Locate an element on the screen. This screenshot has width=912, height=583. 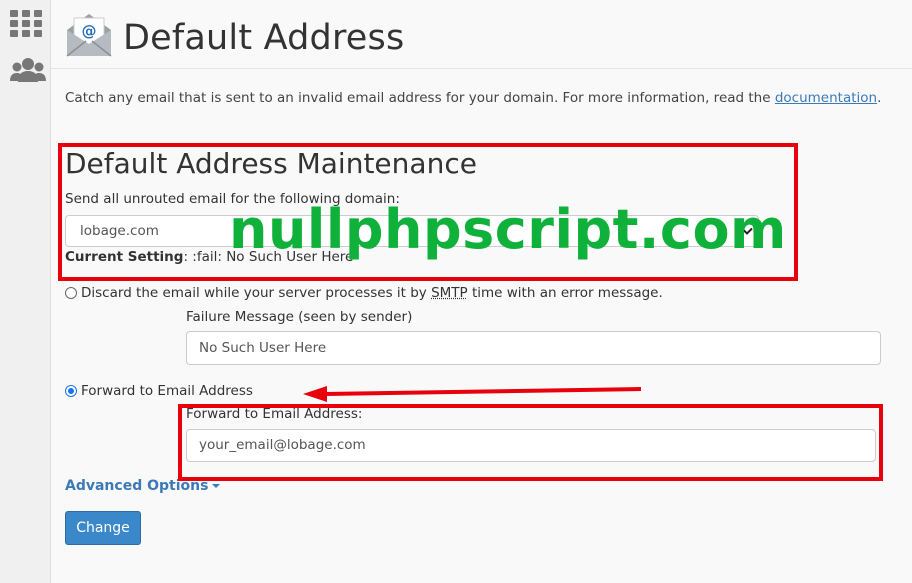
sidebar is located at coordinates (25, 291).